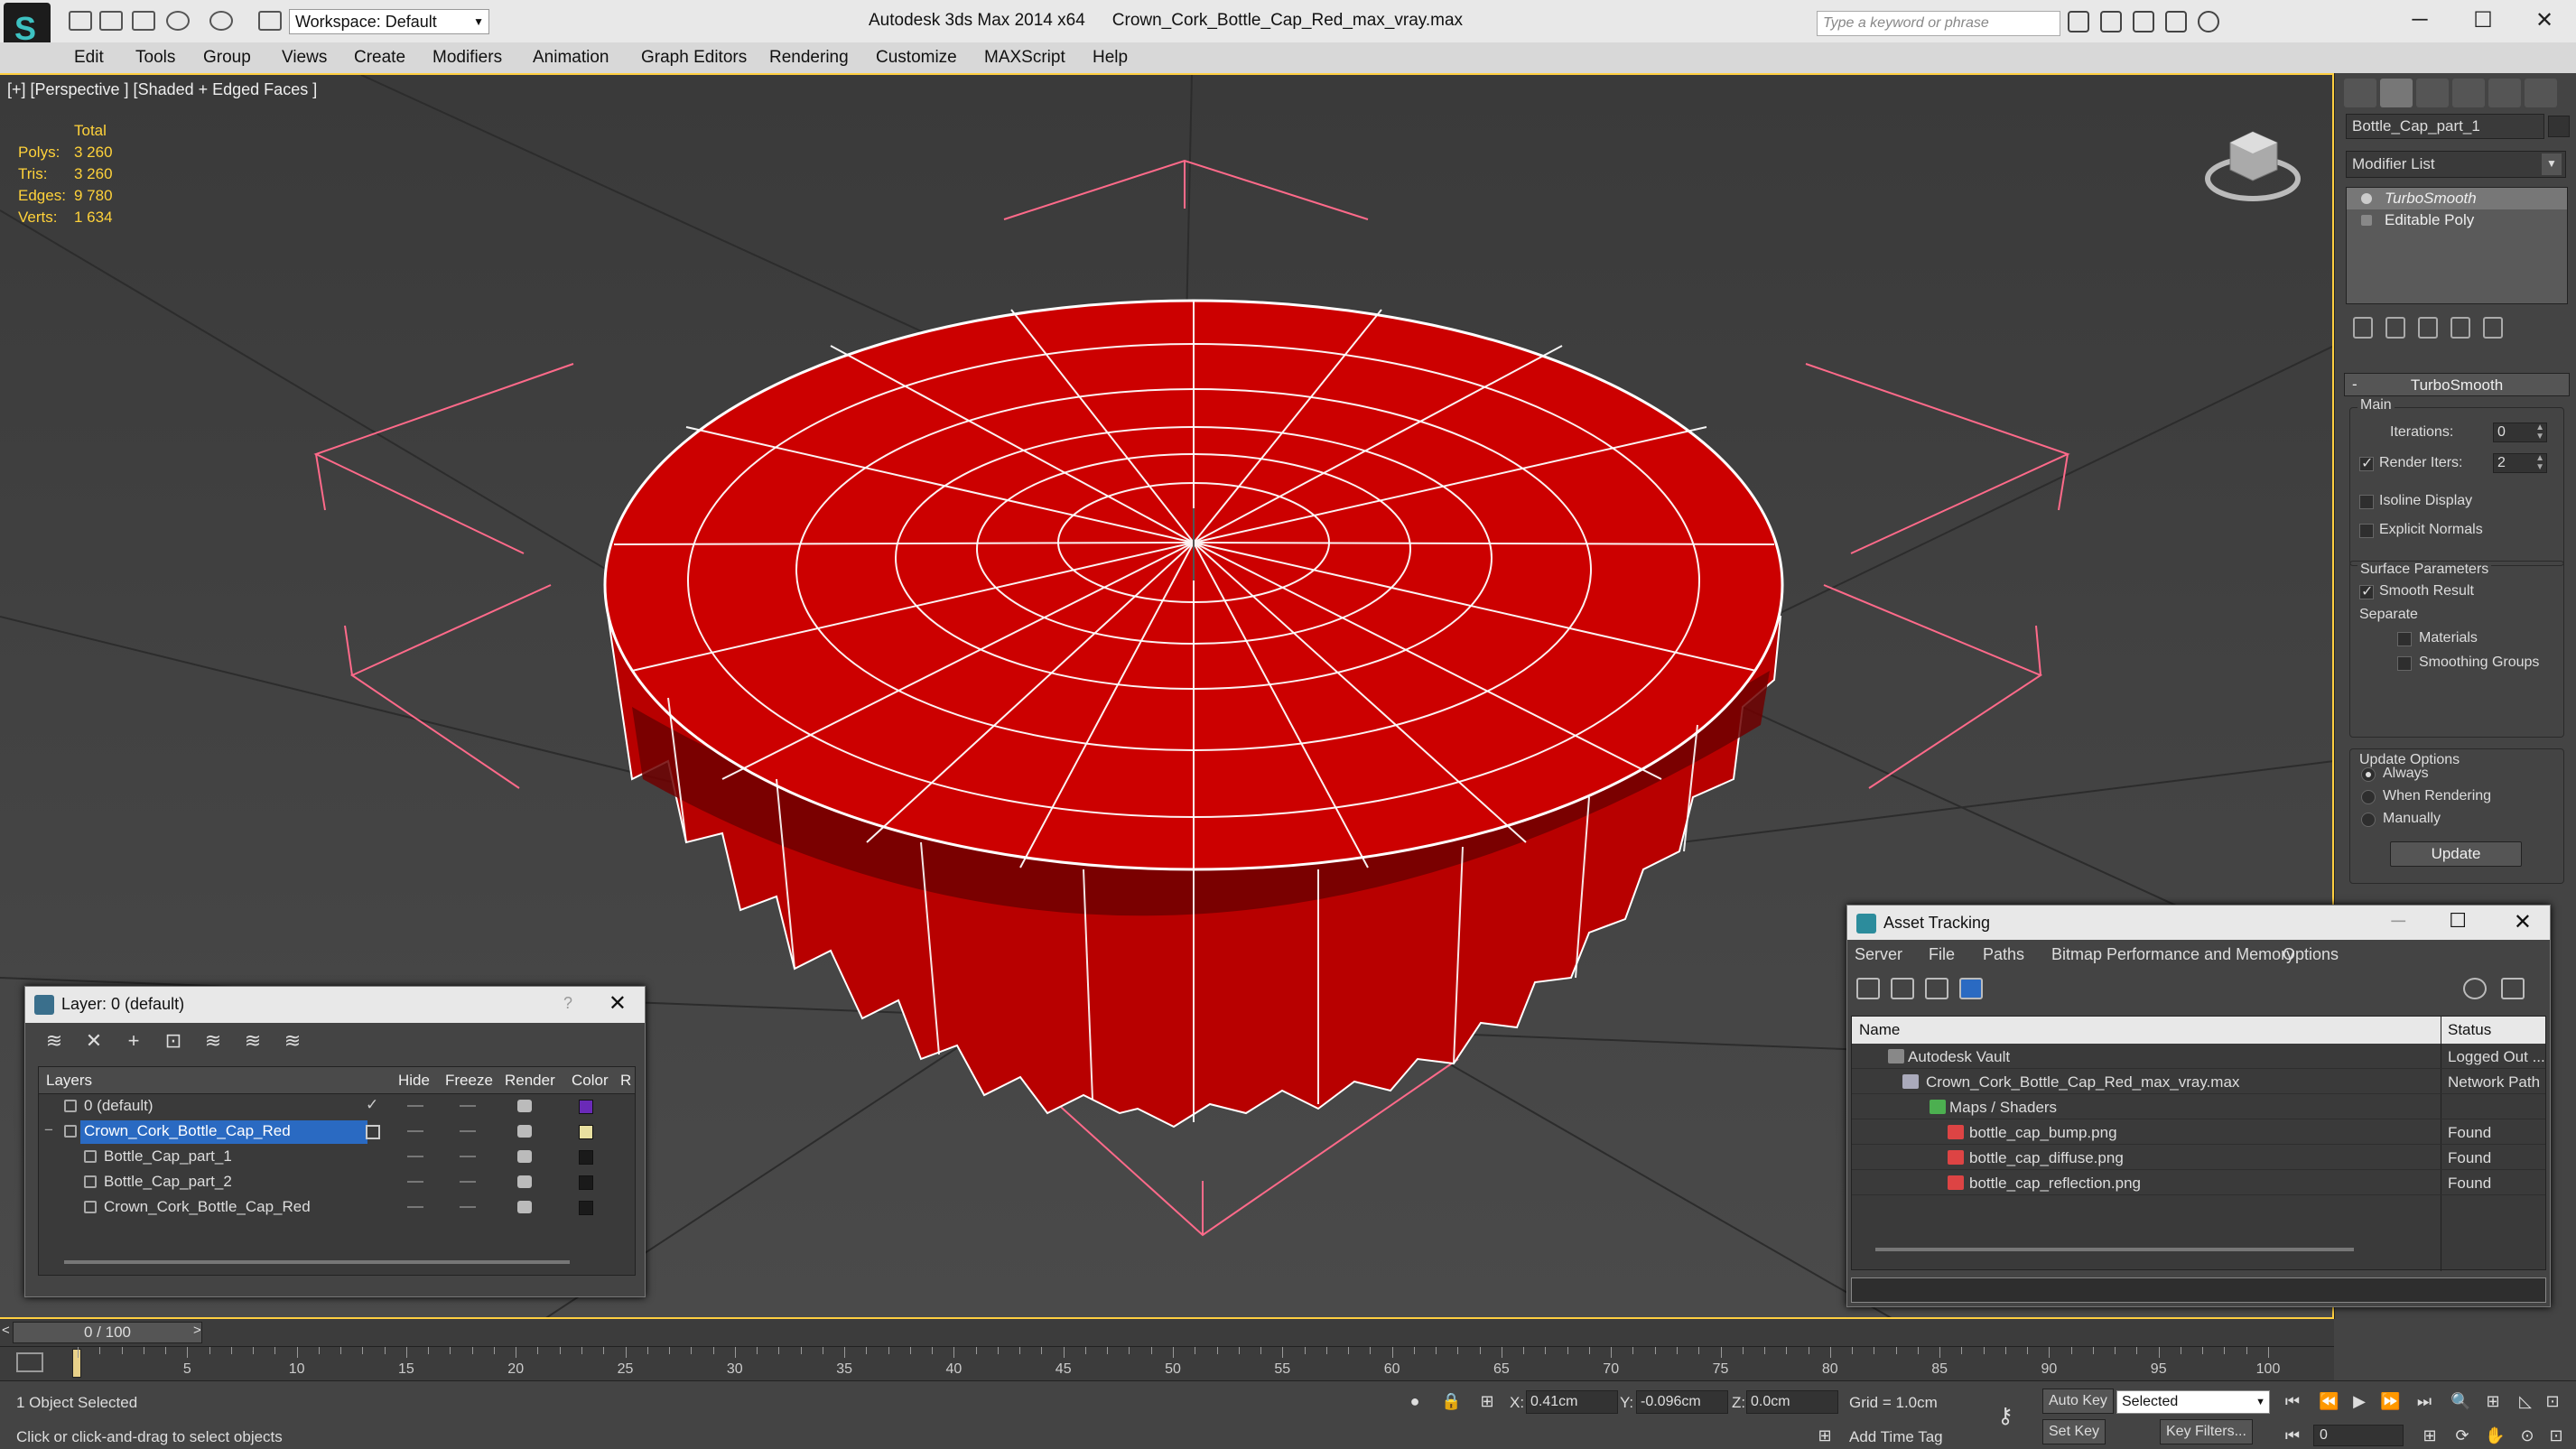 This screenshot has width=2576, height=1449. What do you see at coordinates (173, 1041) in the screenshot?
I see `select-objects-icon: ⊡` at bounding box center [173, 1041].